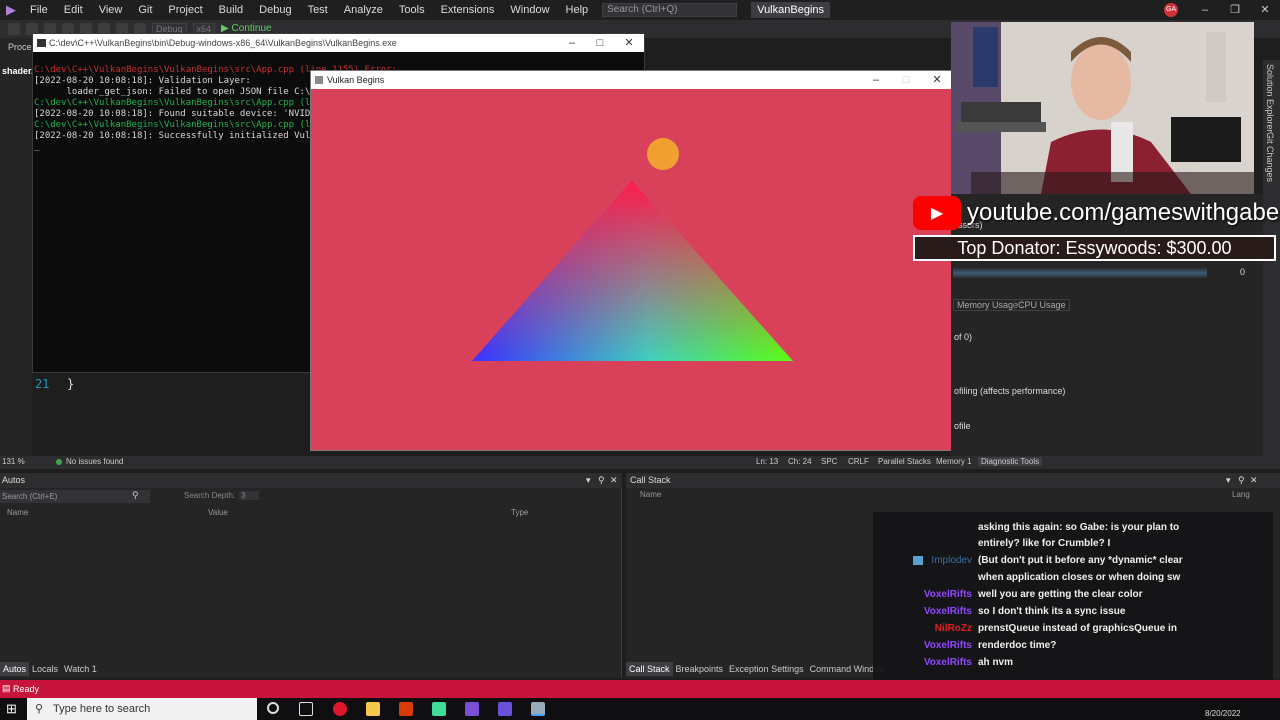 The image size is (1280, 720). Describe the element at coordinates (1265, 10) in the screenshot. I see `close-icon: ✕` at that location.